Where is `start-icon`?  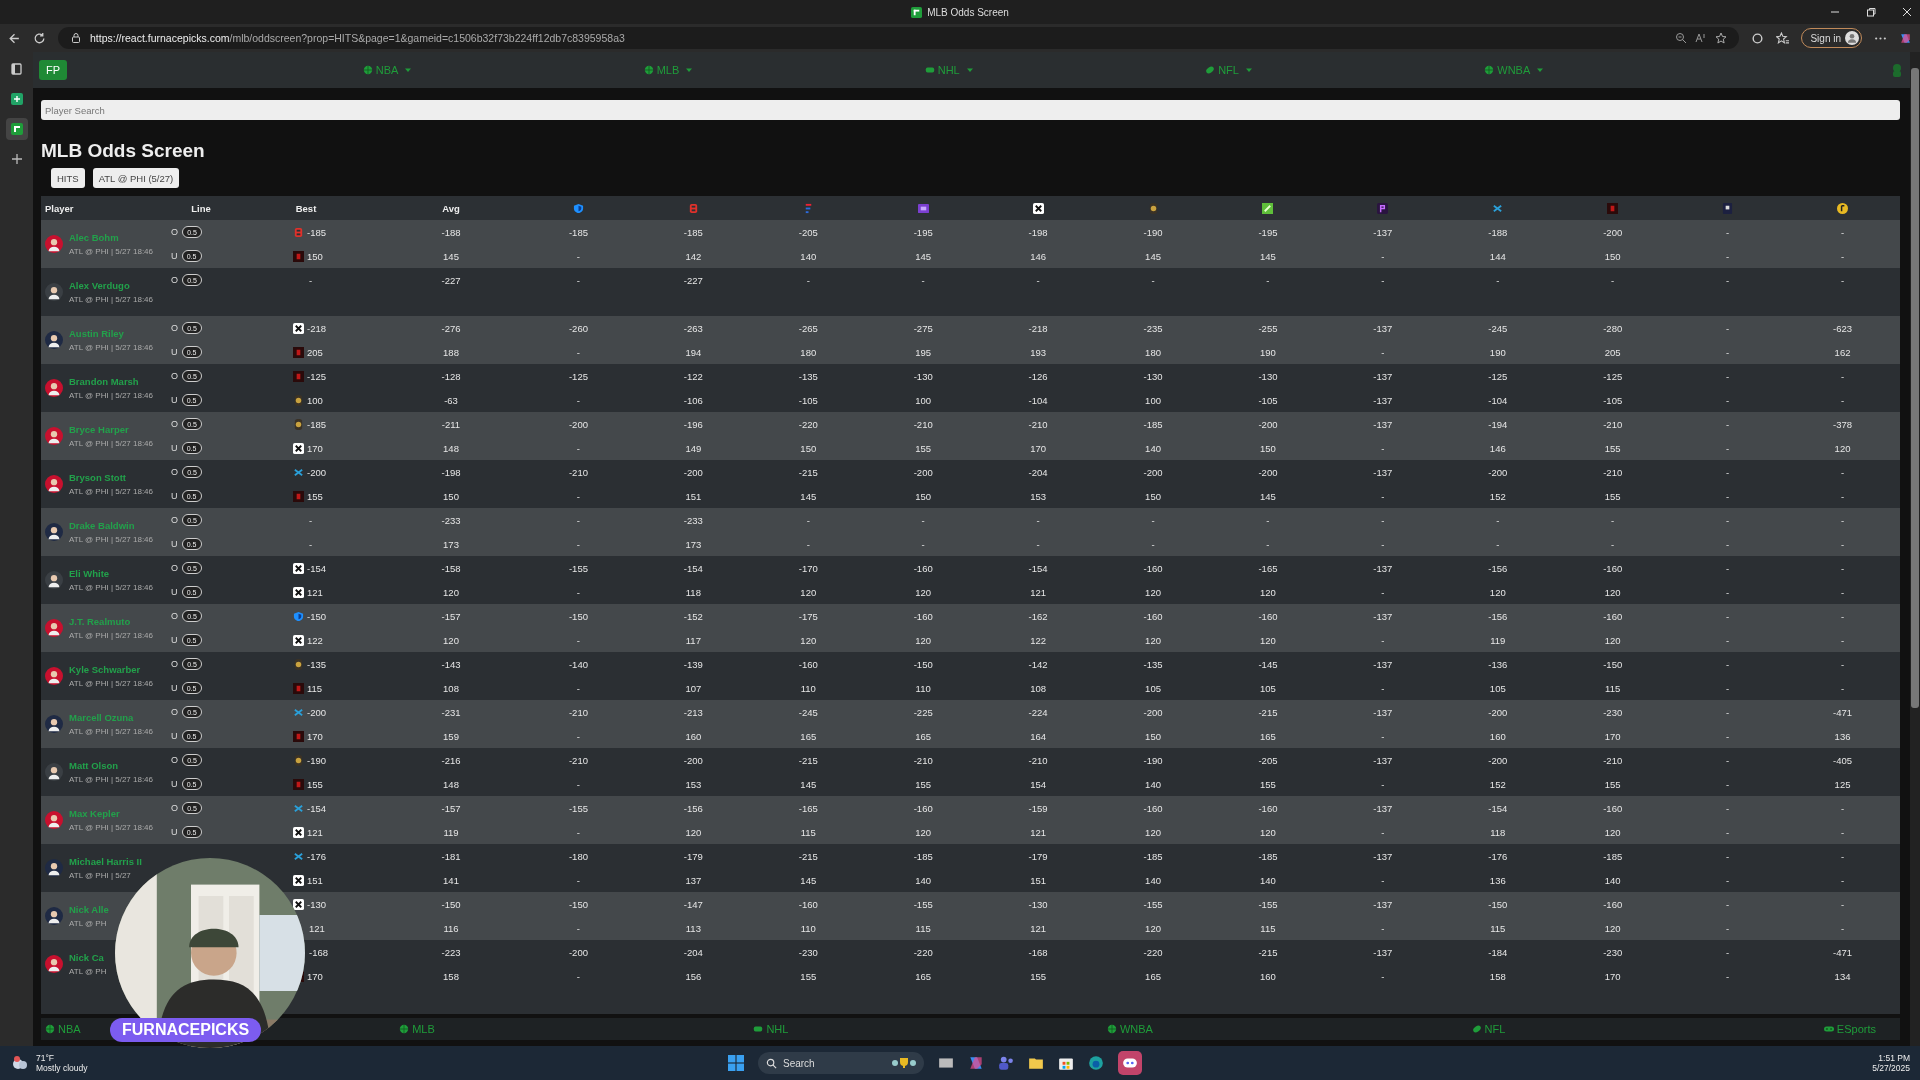 start-icon is located at coordinates (736, 1063).